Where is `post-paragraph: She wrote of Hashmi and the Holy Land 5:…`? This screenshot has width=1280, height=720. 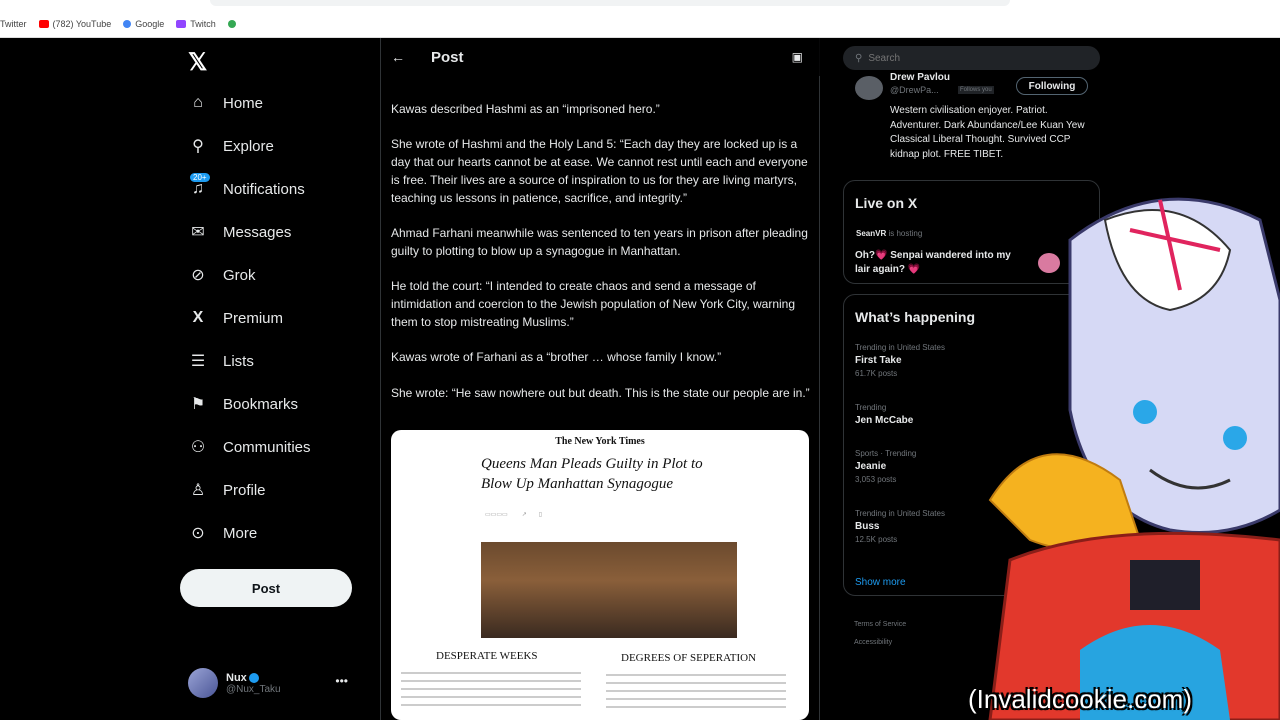
post-paragraph: She wrote of Hashmi and the Holy Land 5:… is located at coordinates (599, 171).